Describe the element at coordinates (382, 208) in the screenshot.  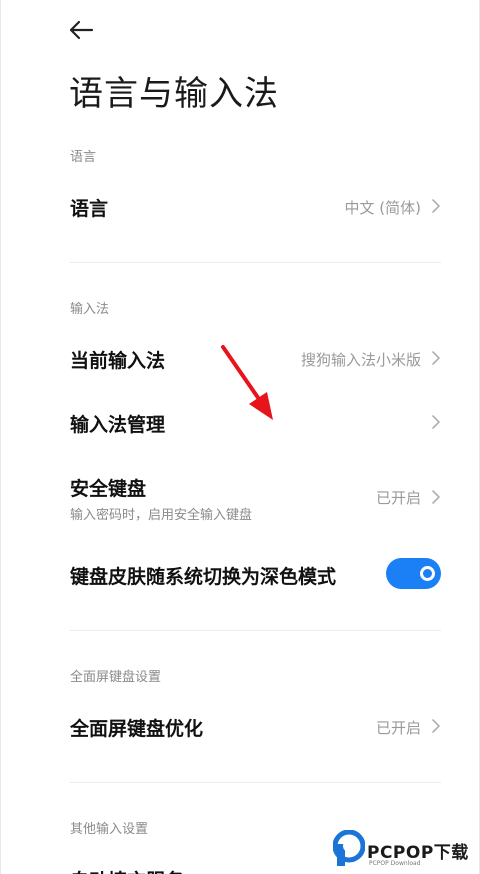
I see `language-row-value: 中文 (简体)` at that location.